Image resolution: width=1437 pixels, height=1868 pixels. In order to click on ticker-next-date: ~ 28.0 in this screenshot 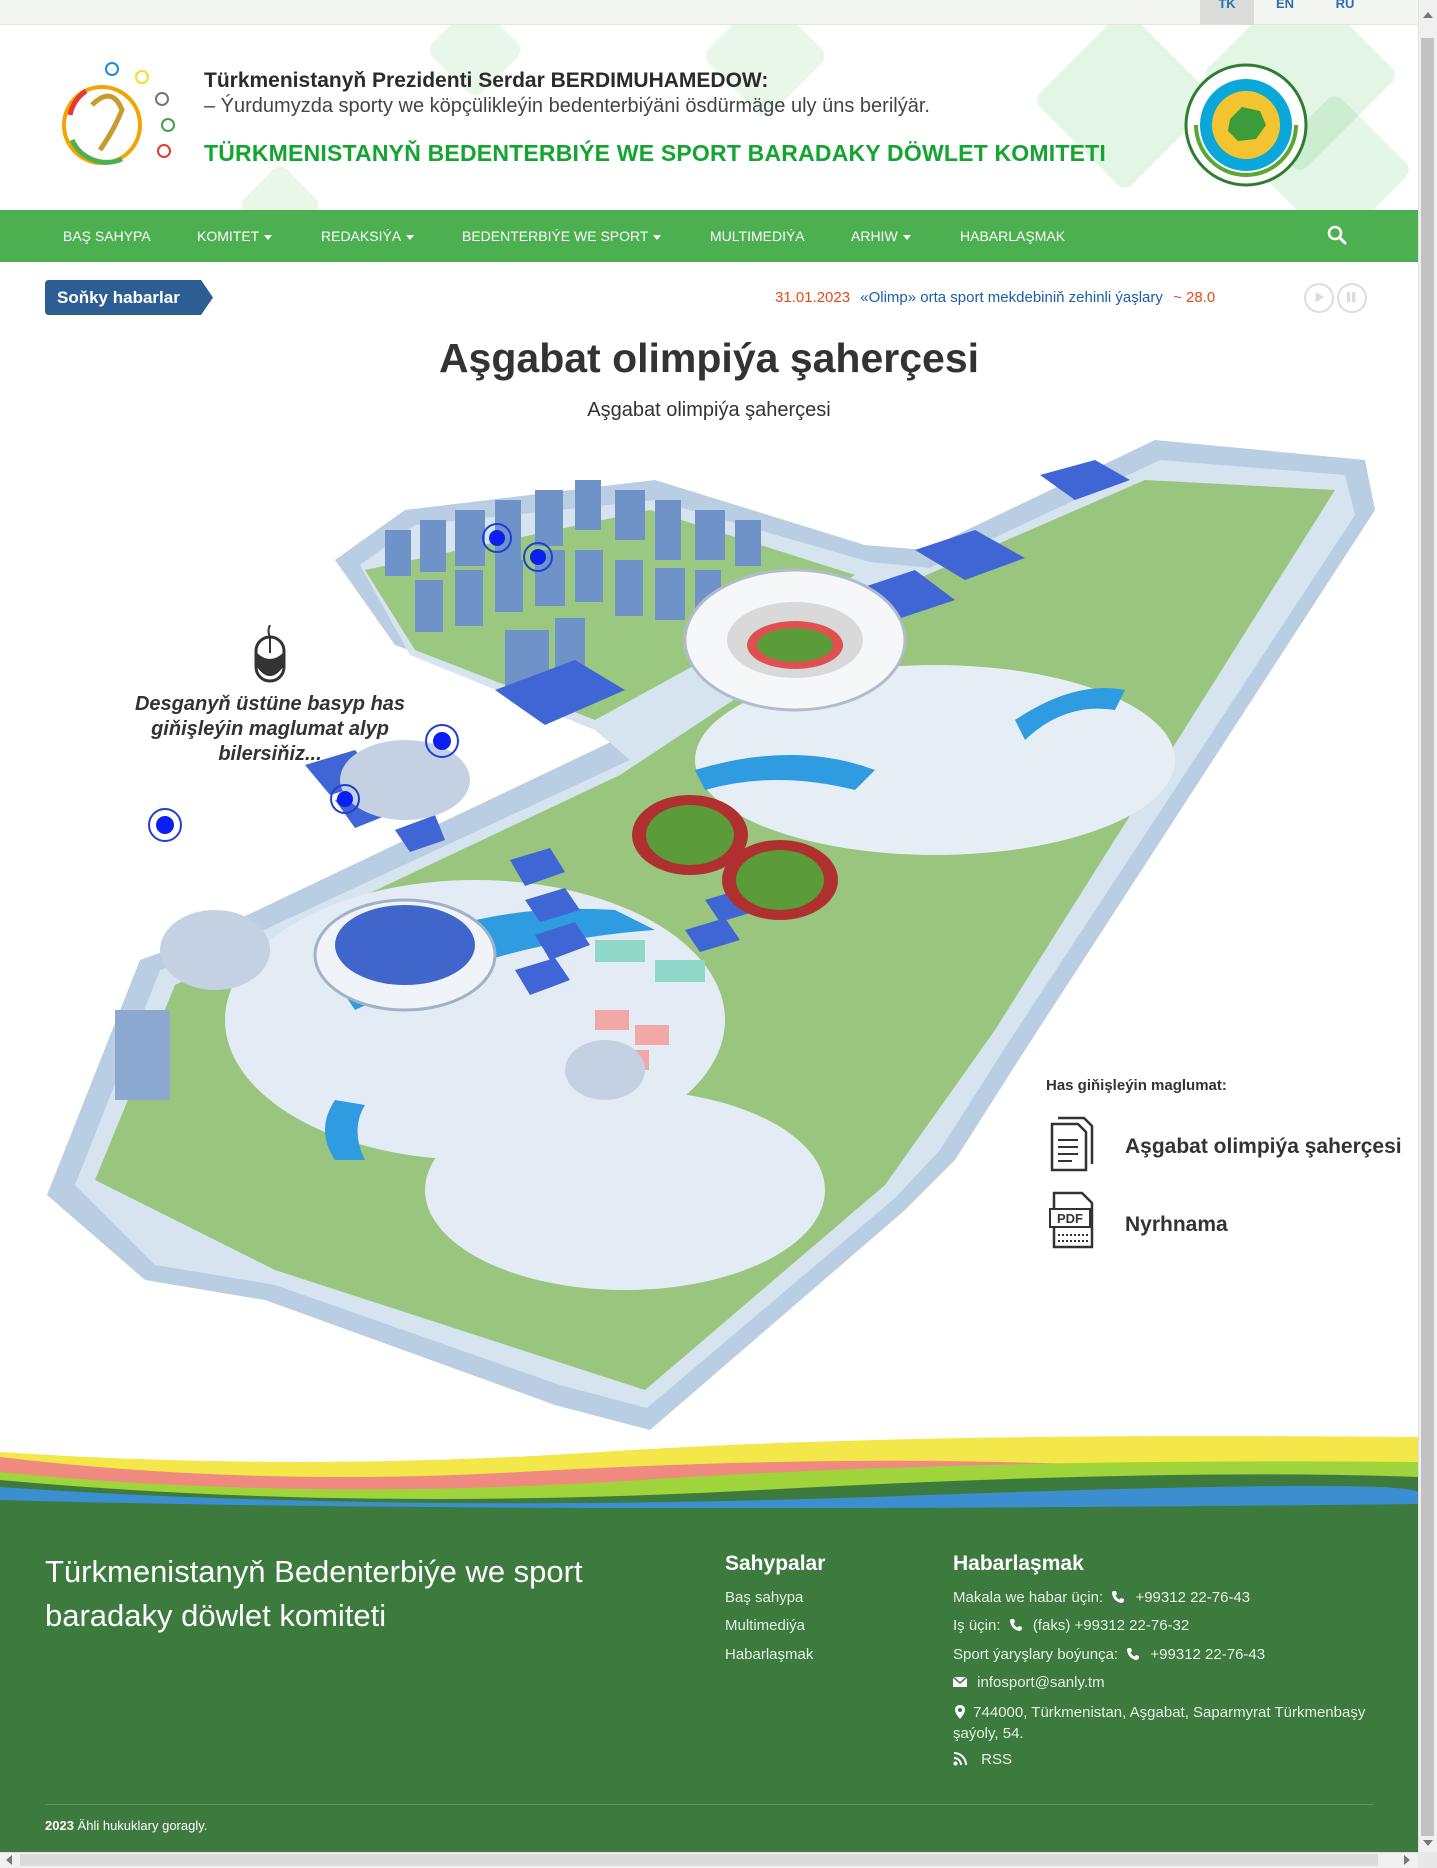, I will do `click(1194, 297)`.